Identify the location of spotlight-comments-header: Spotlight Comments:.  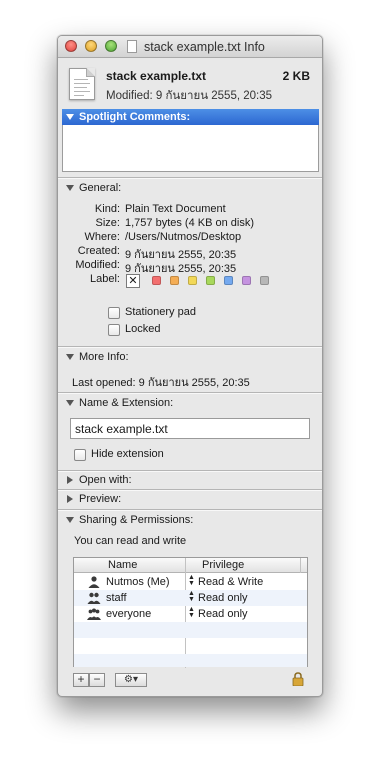
(190, 117).